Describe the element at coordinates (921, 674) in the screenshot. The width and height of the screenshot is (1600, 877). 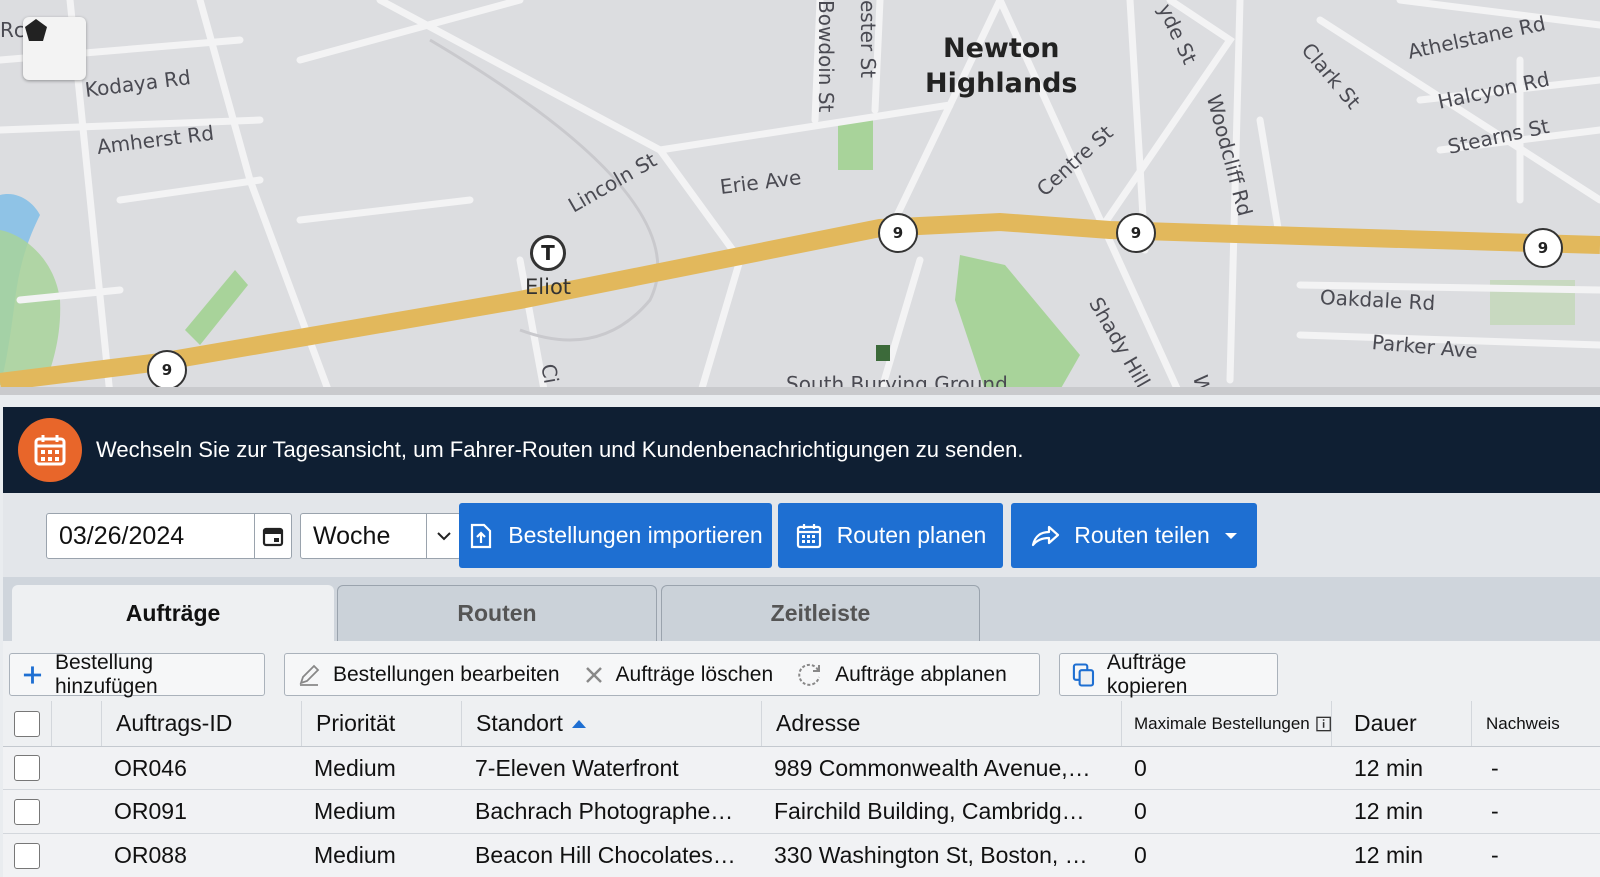
I see `unplan-orders-label: Aufträge abplanen` at that location.